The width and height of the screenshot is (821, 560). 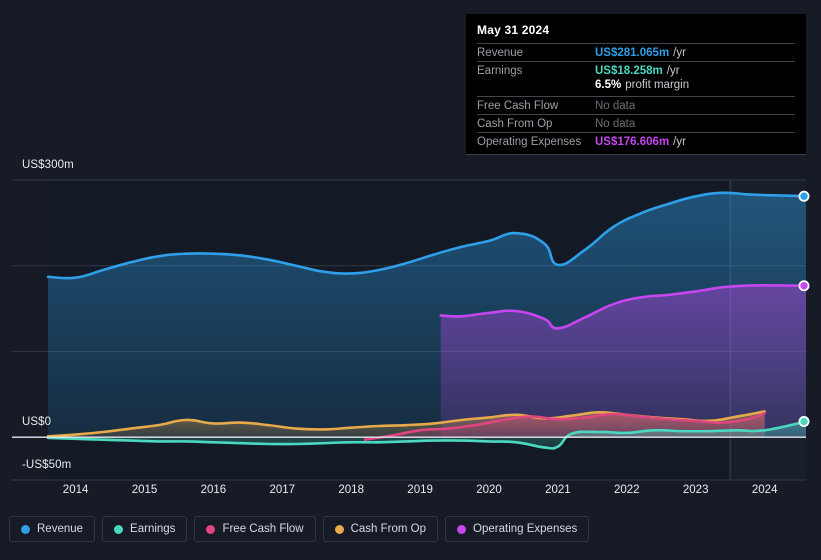 What do you see at coordinates (500, 71) in the screenshot?
I see `tooltip-row-label: Earnings` at bounding box center [500, 71].